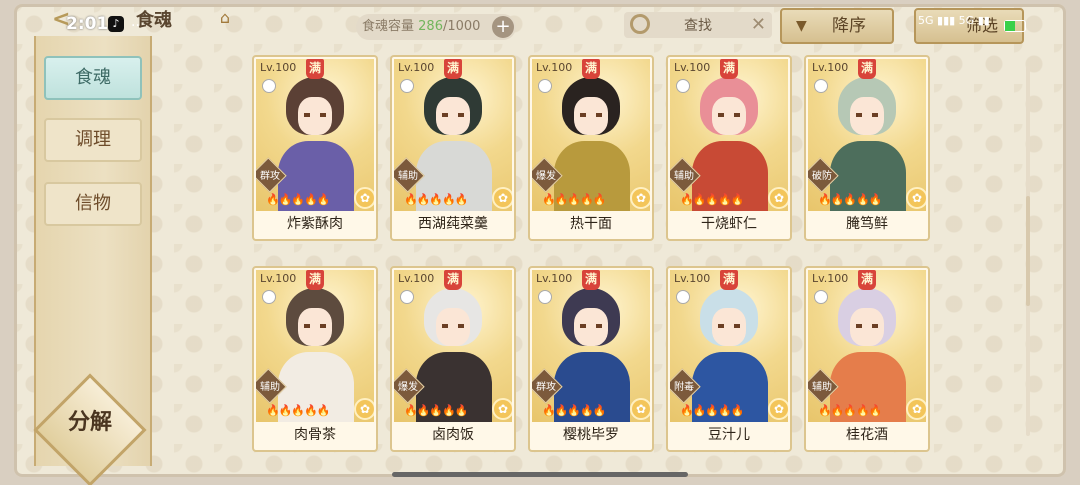  What do you see at coordinates (461, 26) in the screenshot?
I see `capacity-max: /1000` at bounding box center [461, 26].